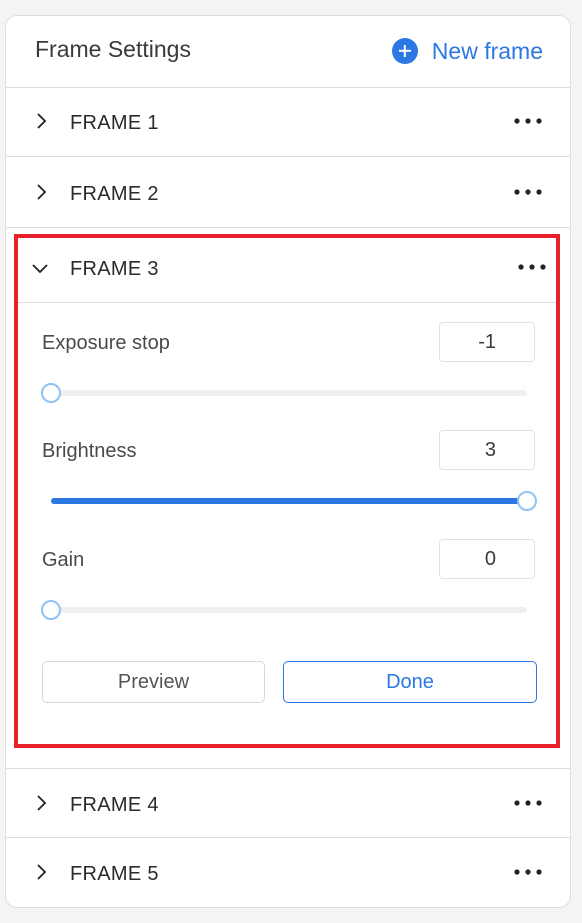 The height and width of the screenshot is (923, 582). Describe the element at coordinates (114, 194) in the screenshot. I see `frame-label: FRAME 2` at that location.